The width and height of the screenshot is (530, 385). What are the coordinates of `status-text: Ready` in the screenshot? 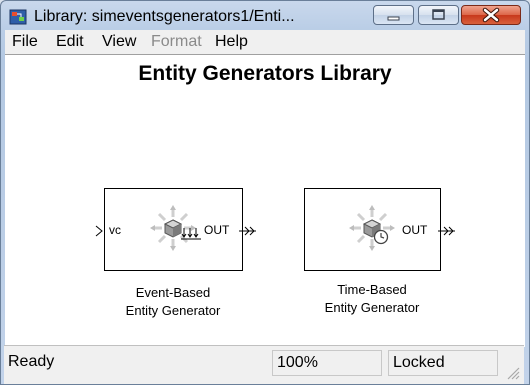 It's located at (31, 361).